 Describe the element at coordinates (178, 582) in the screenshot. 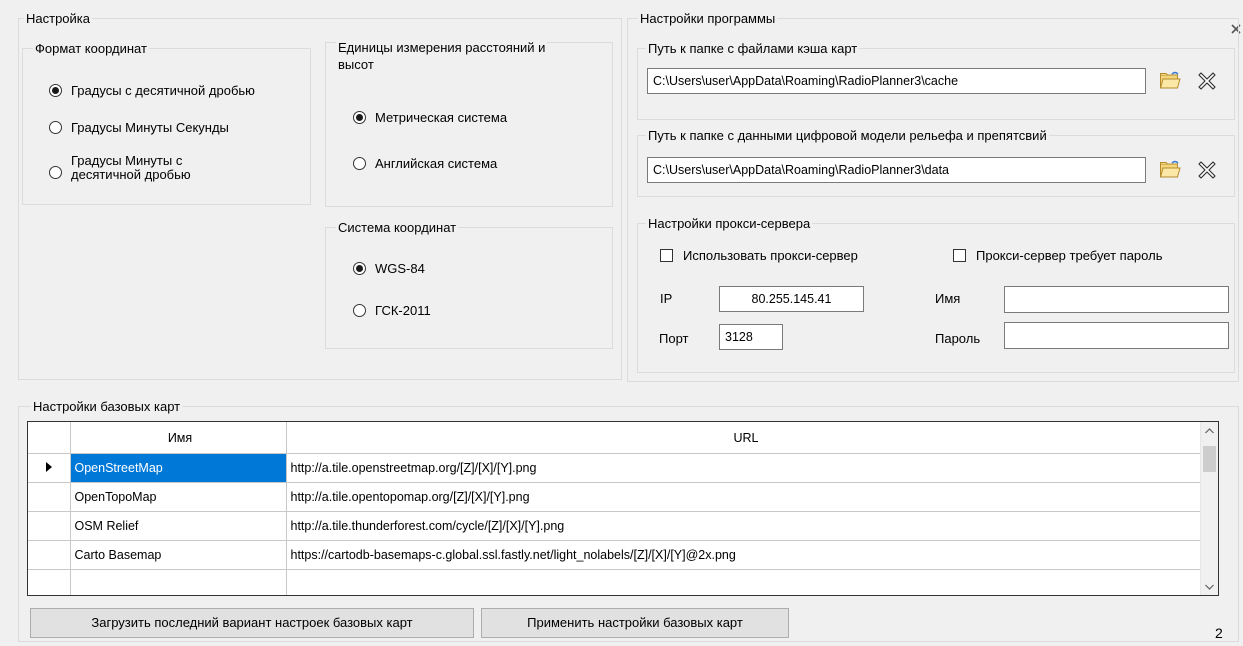

I see `cell-name` at that location.